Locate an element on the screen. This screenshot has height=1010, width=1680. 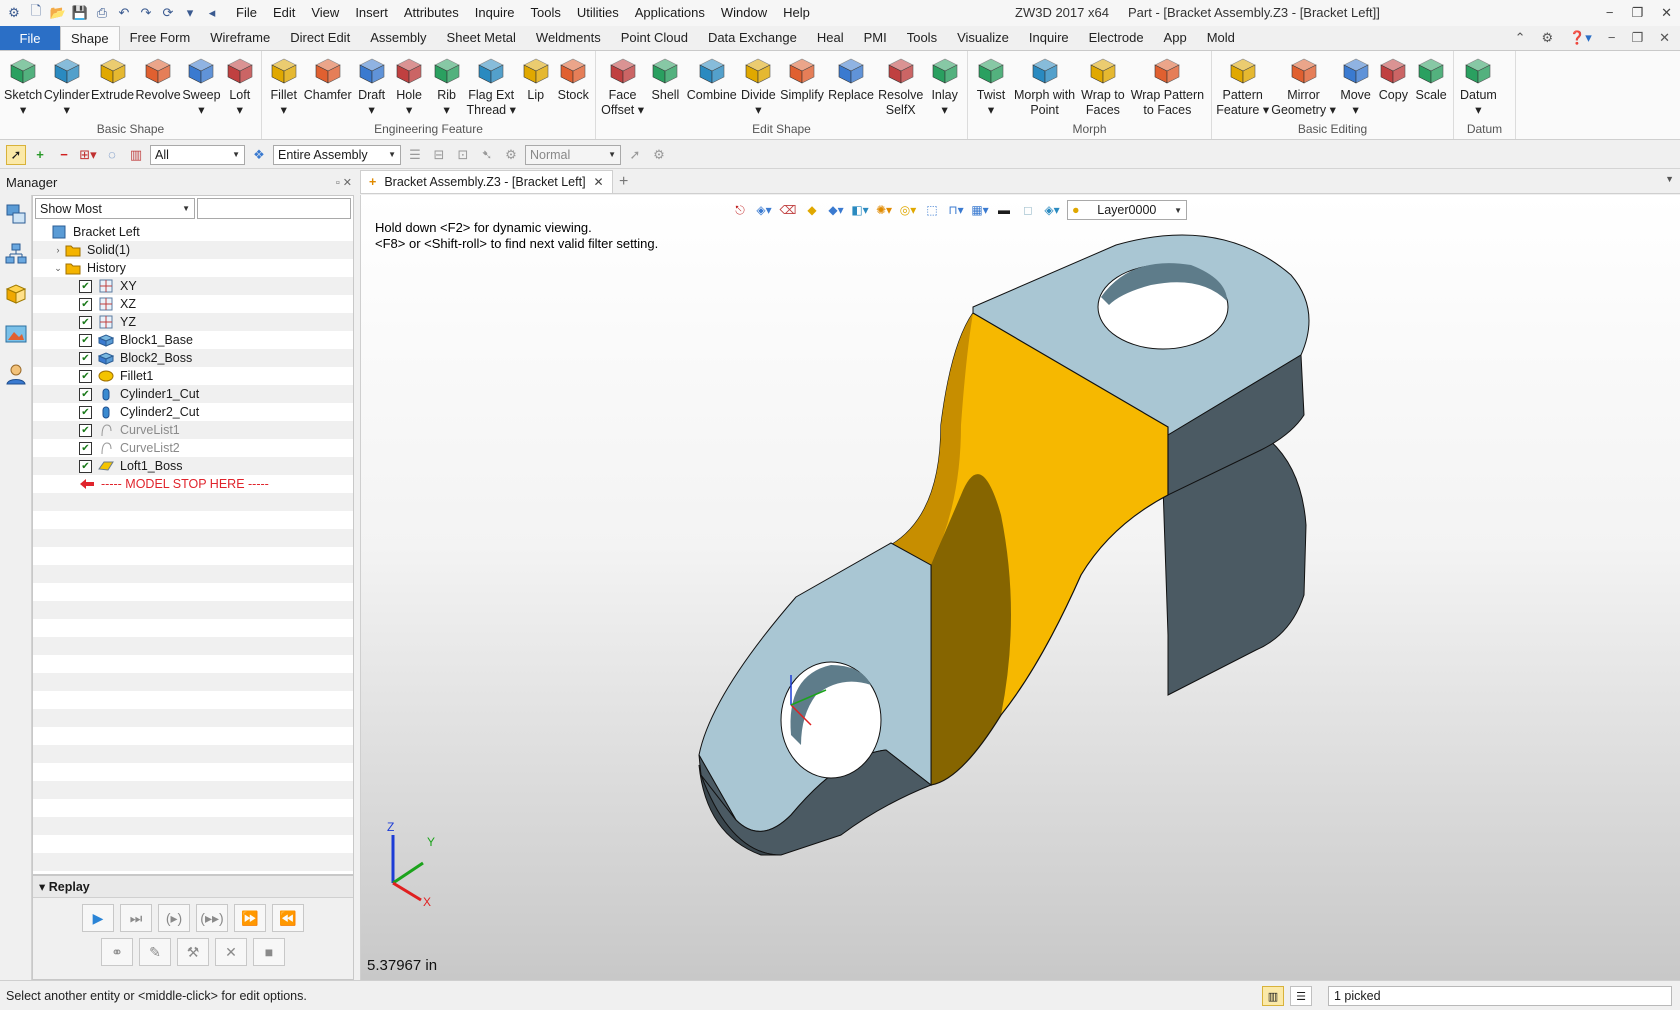
menu-view: View is located at coordinates (325, 13).